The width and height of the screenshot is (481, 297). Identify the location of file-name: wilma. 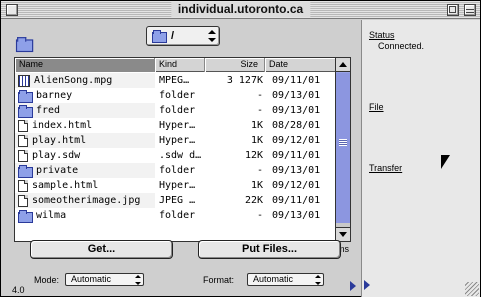
(51, 215).